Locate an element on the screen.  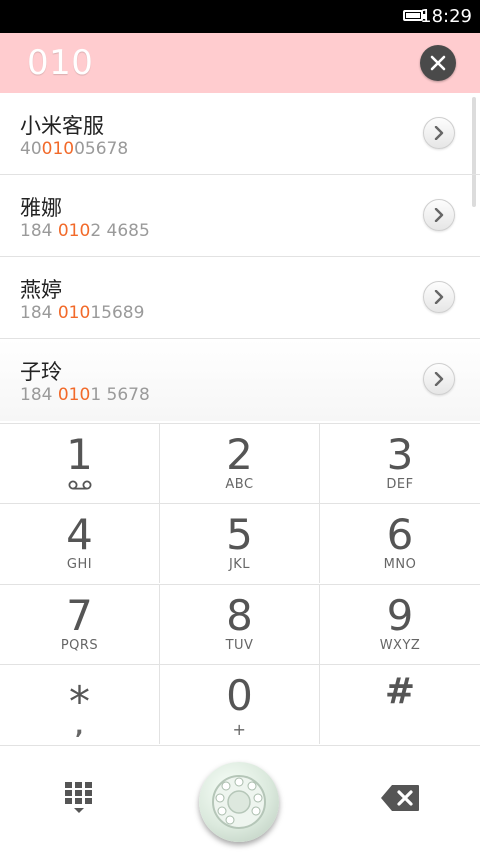
dialer-action-bar is located at coordinates (240, 799).